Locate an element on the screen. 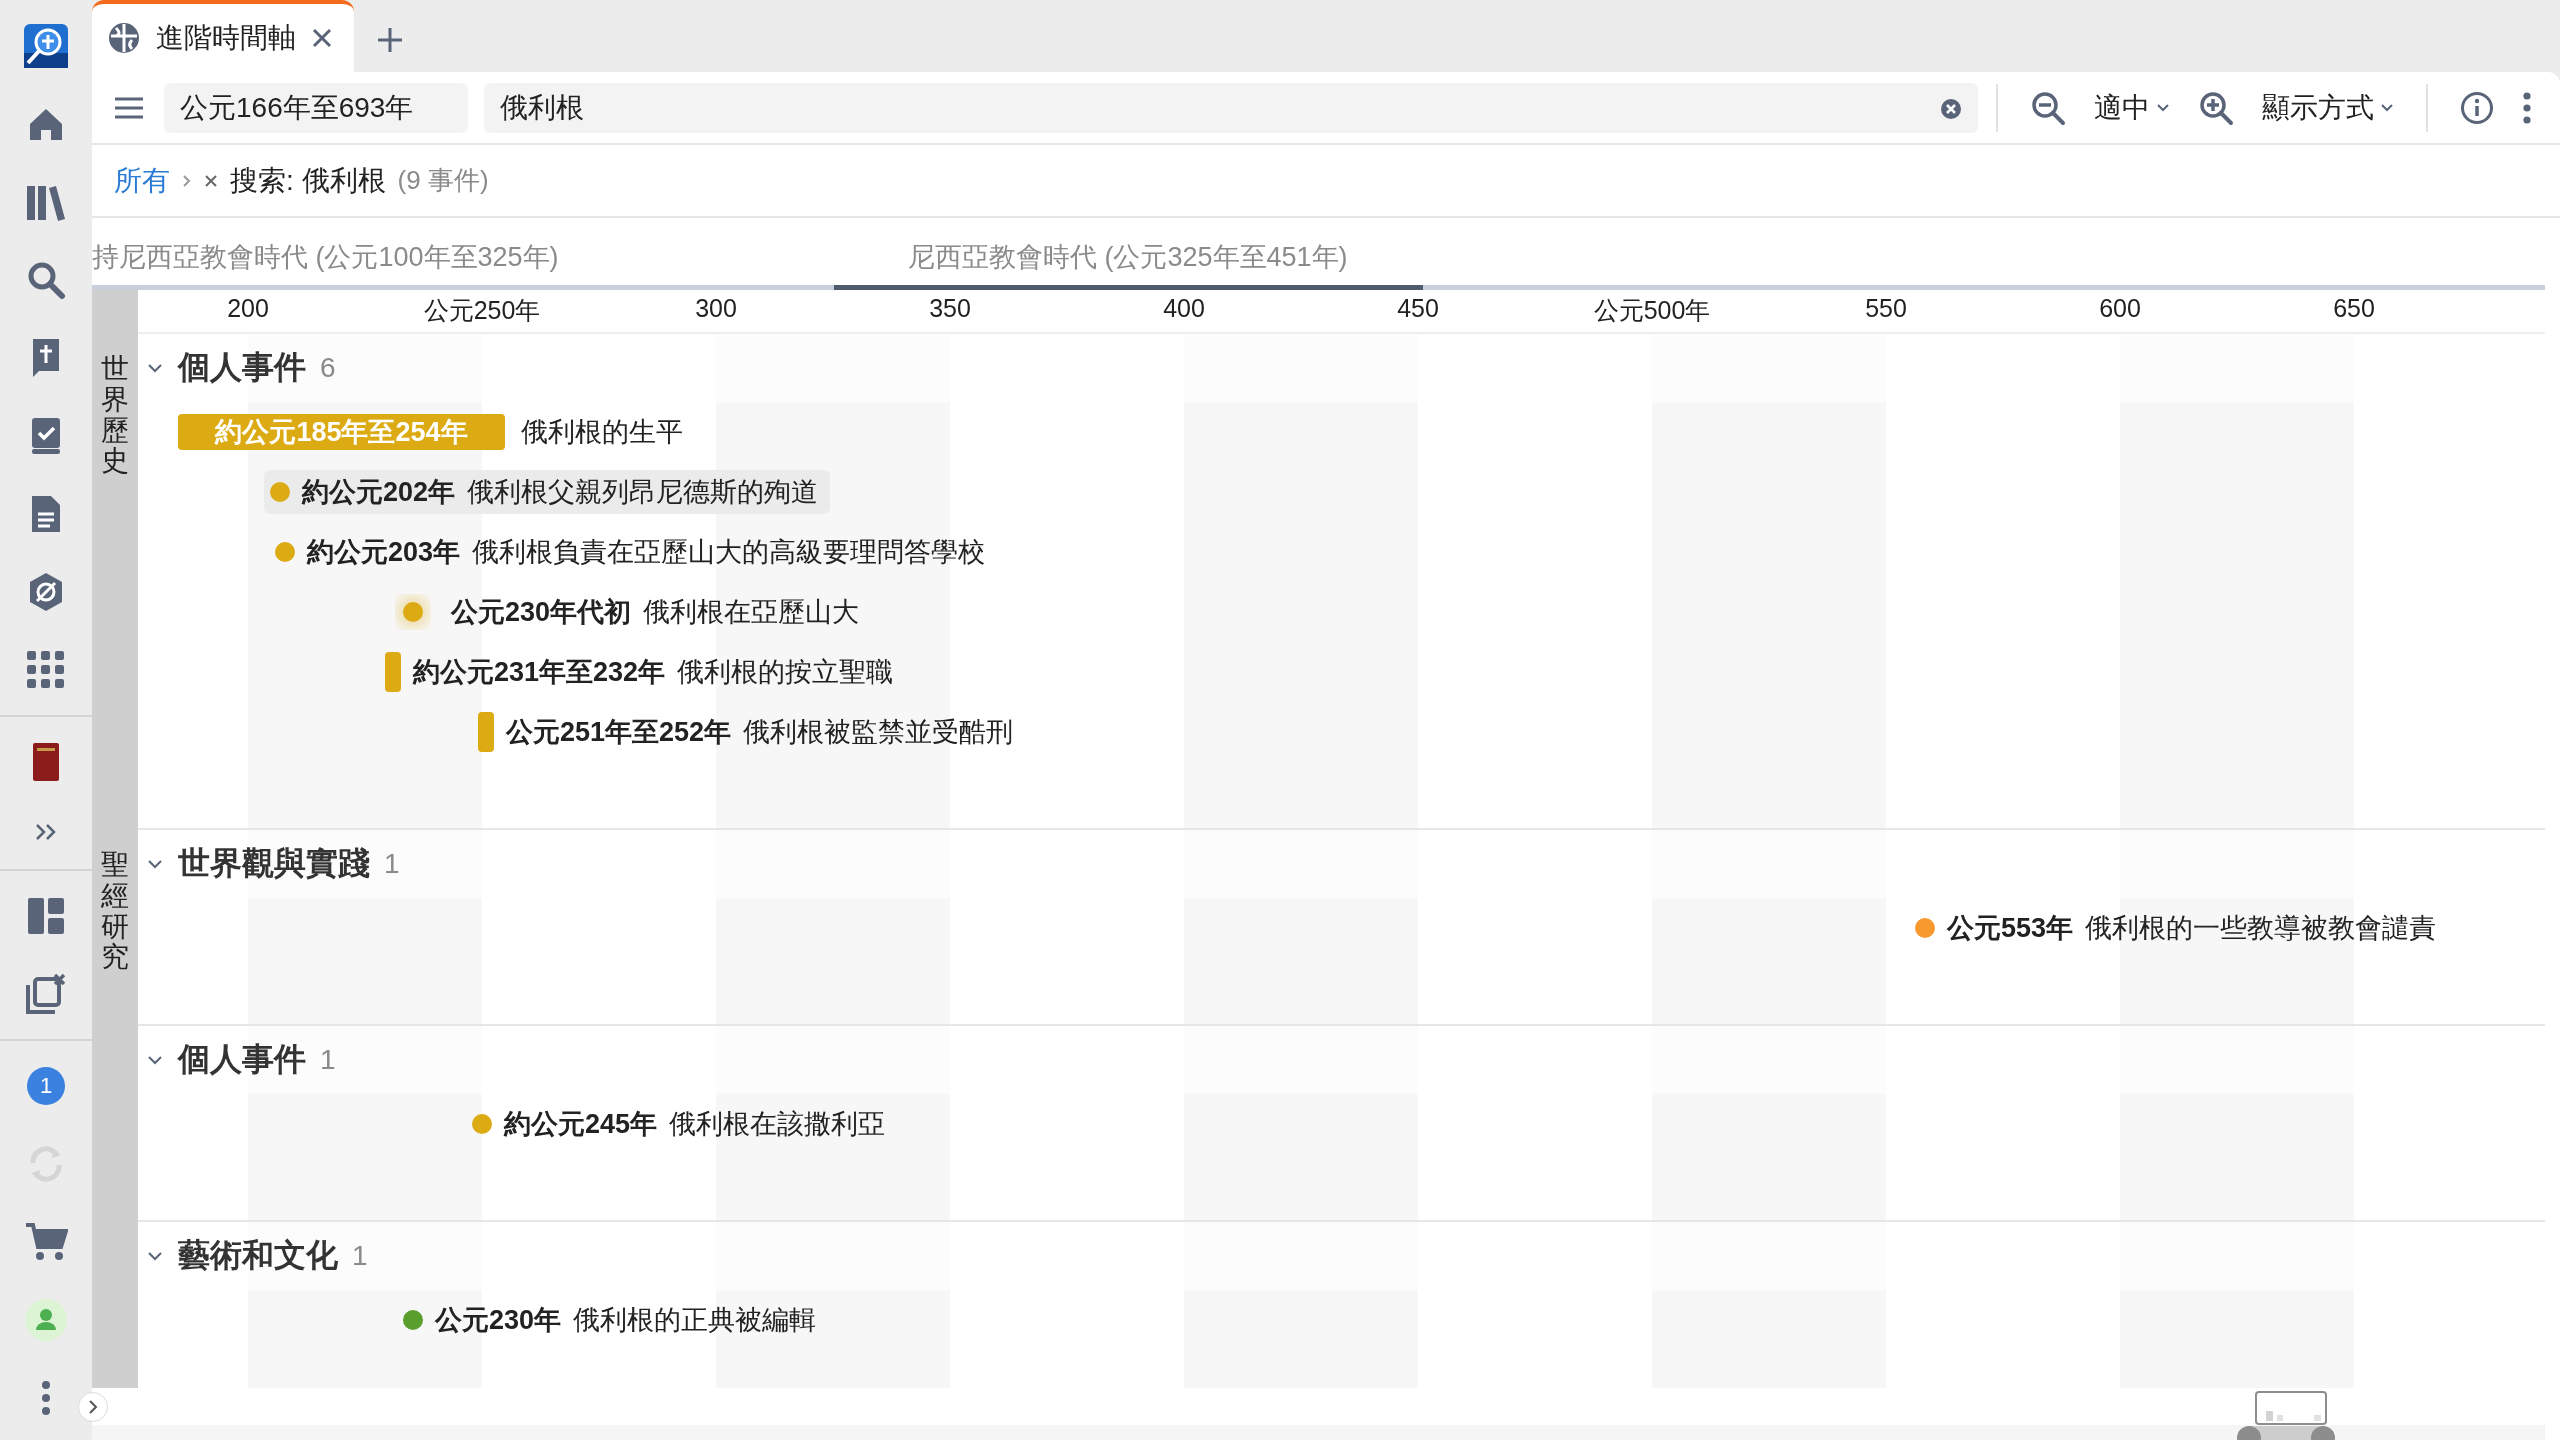  layout-panels-icon is located at coordinates (46, 916).